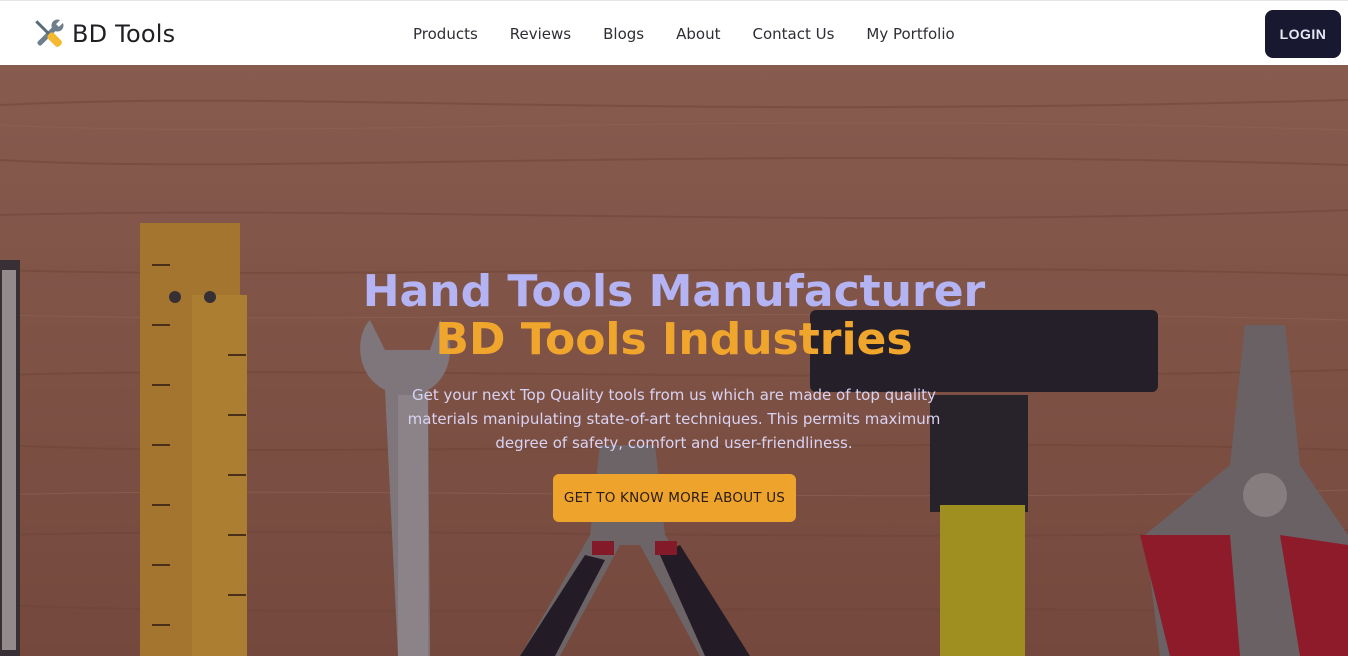  What do you see at coordinates (540, 34) in the screenshot?
I see `nav-item-reviews: Reviews` at bounding box center [540, 34].